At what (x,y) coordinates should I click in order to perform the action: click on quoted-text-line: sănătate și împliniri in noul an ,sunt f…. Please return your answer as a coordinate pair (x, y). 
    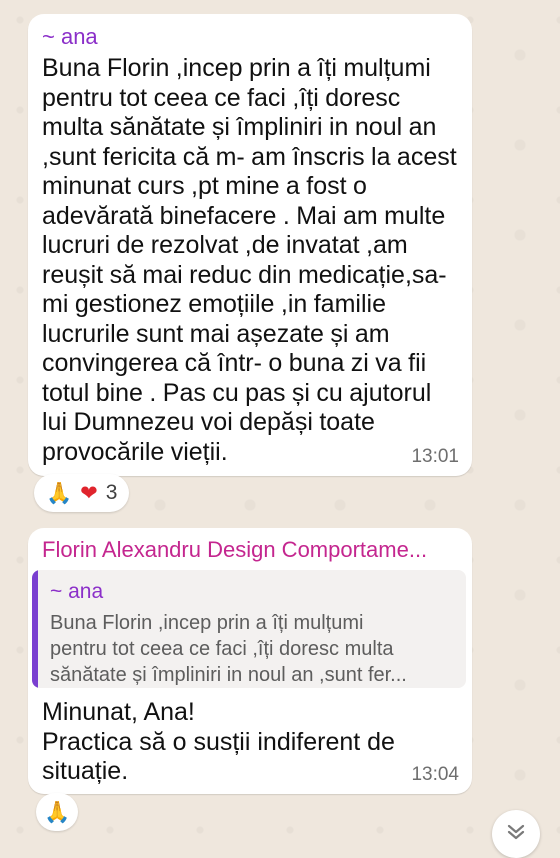
    Looking at the image, I should click on (228, 675).